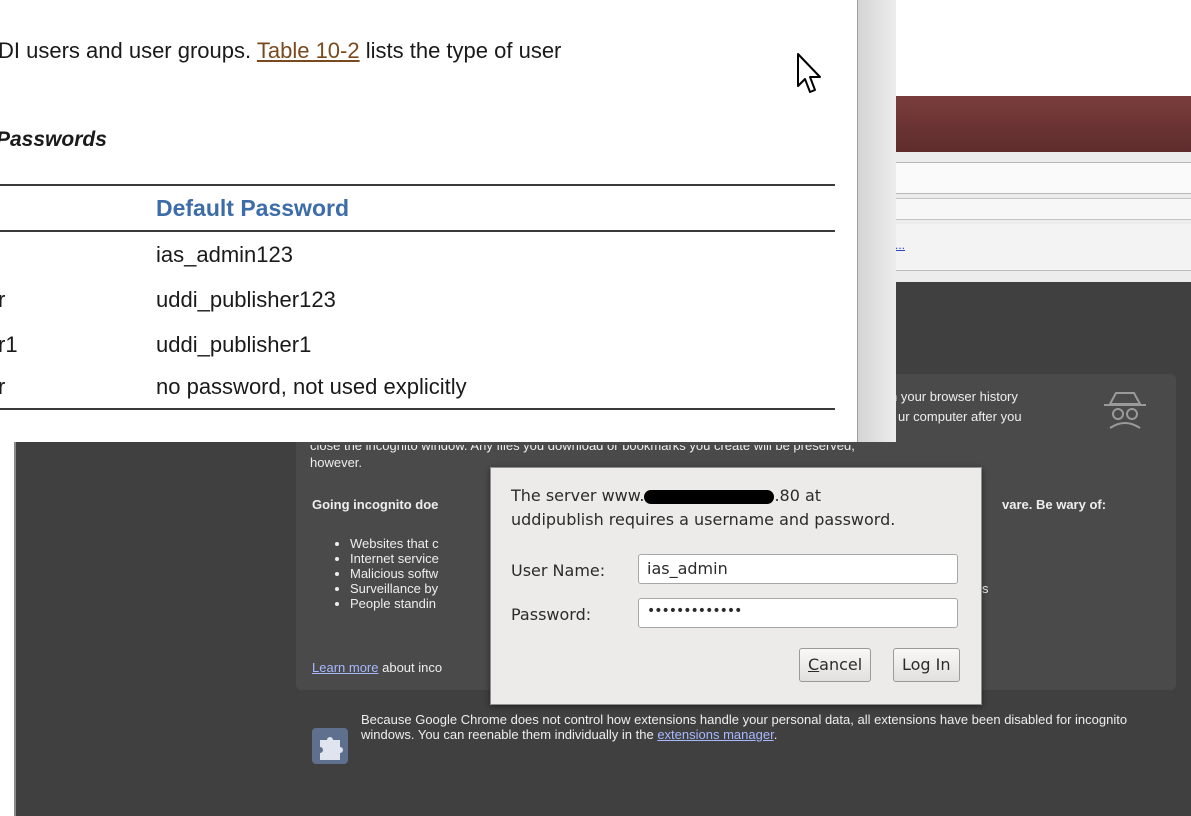  I want to click on beware-heading: vare. Be wary of:, so click(1054, 504).